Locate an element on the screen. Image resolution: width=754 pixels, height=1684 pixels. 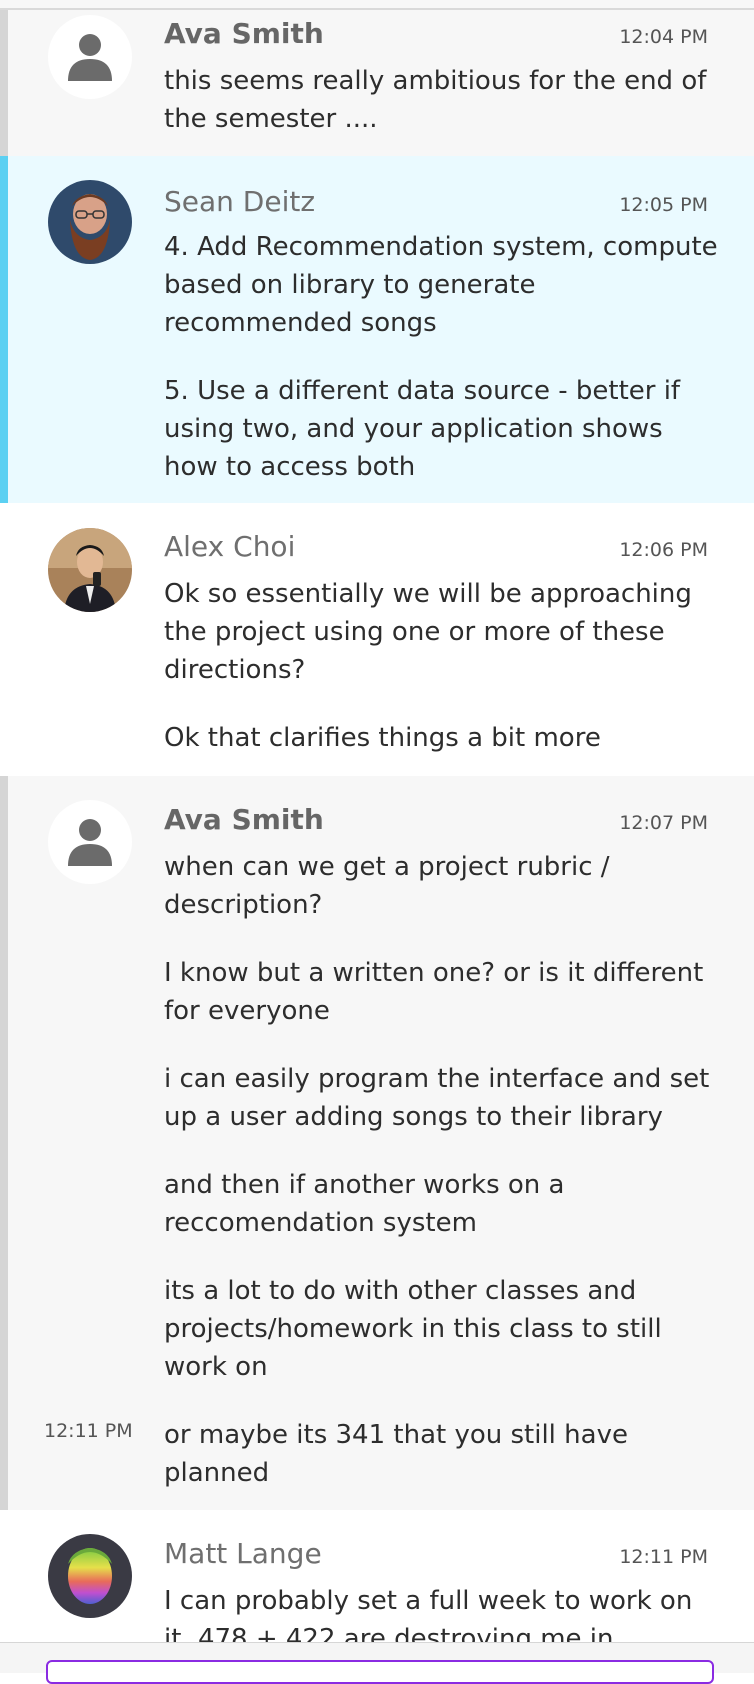
sean-avatar-photo is located at coordinates (90, 222).